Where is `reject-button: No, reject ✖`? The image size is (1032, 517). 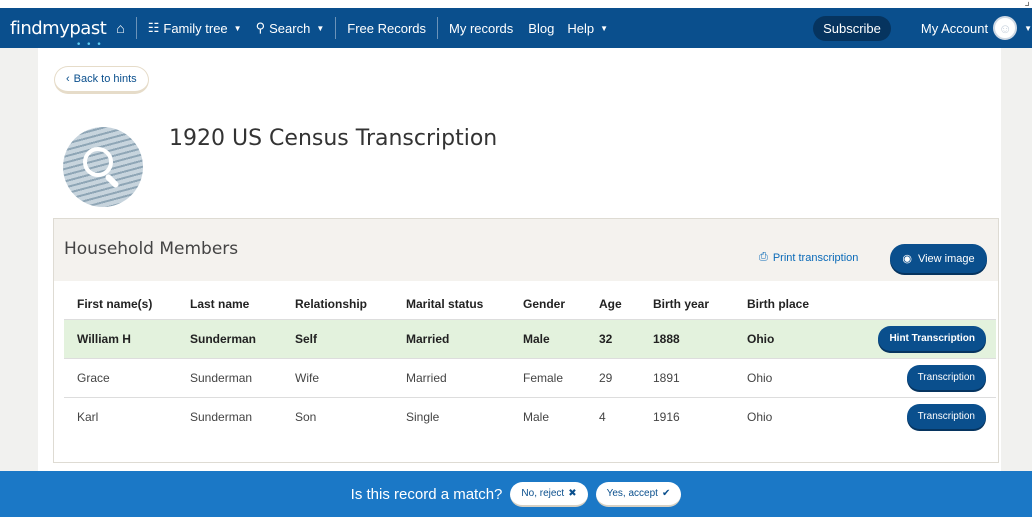
reject-button: No, reject ✖ is located at coordinates (549, 494).